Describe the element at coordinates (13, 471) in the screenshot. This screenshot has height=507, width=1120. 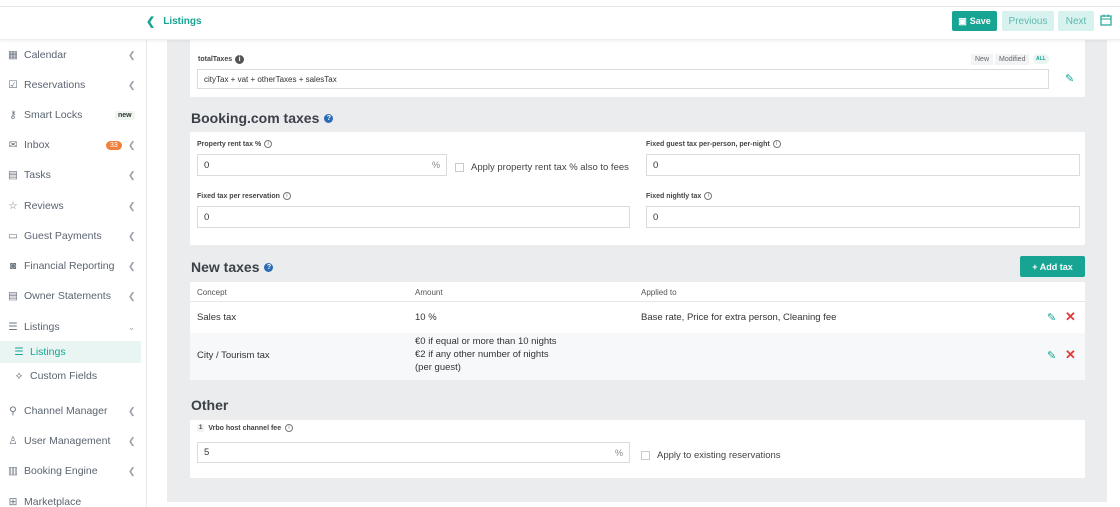
I see `booking-engine-icon: ▥` at that location.